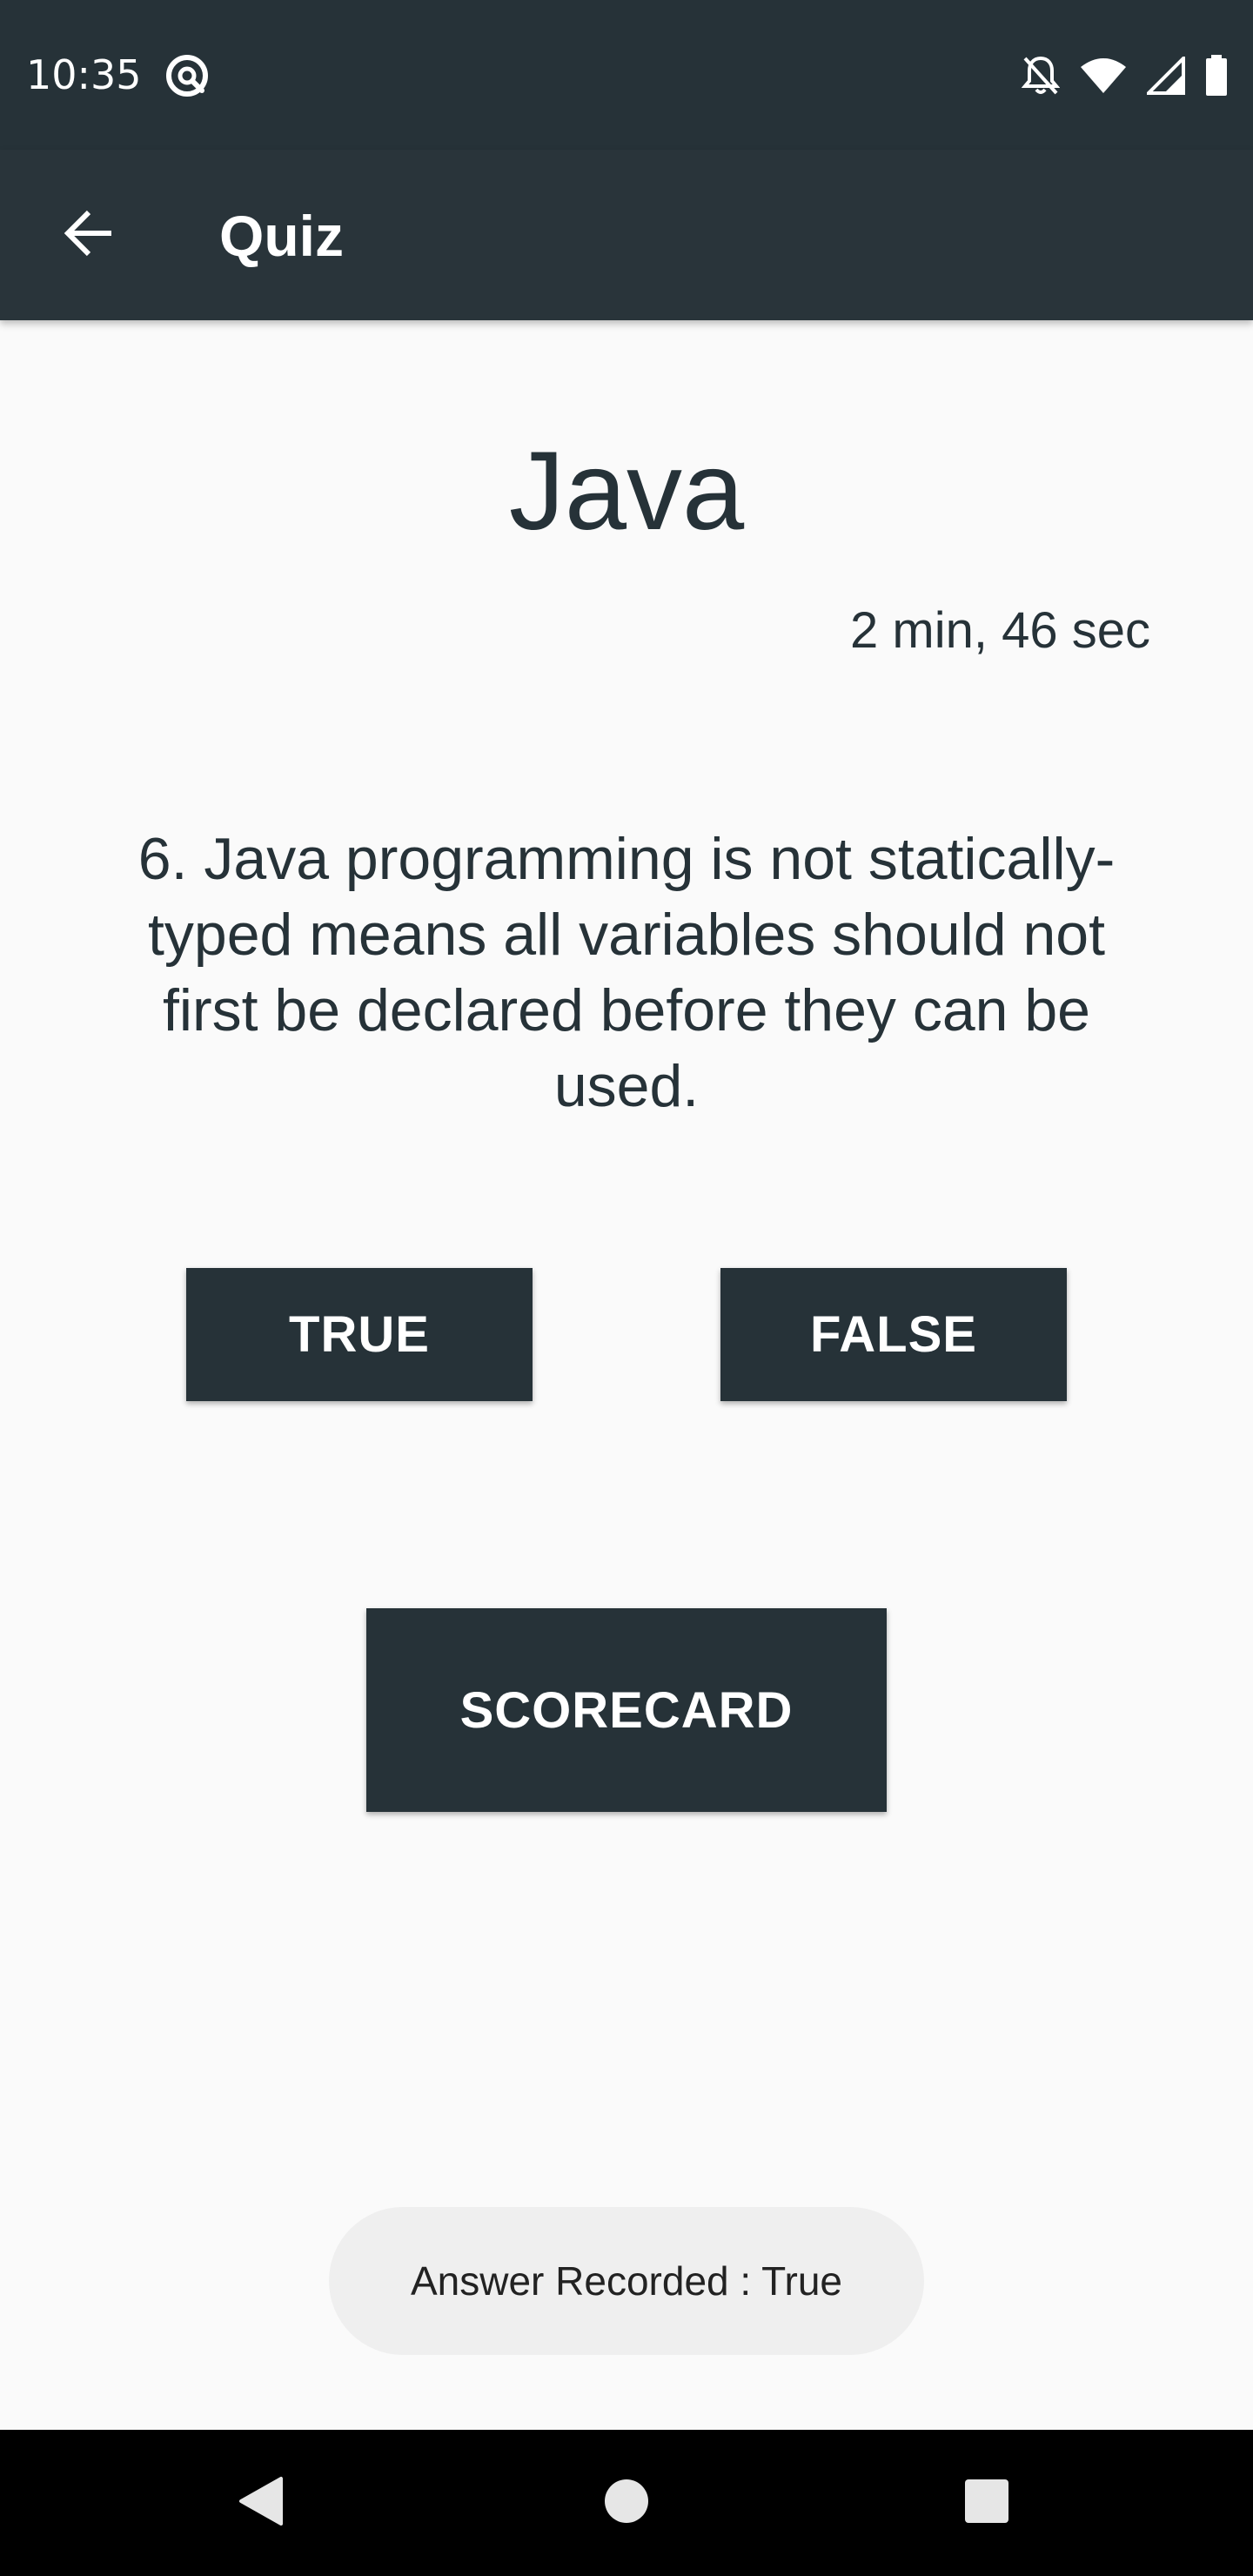 This screenshot has width=1253, height=2576. What do you see at coordinates (359, 1334) in the screenshot?
I see `true-button: TRUE` at bounding box center [359, 1334].